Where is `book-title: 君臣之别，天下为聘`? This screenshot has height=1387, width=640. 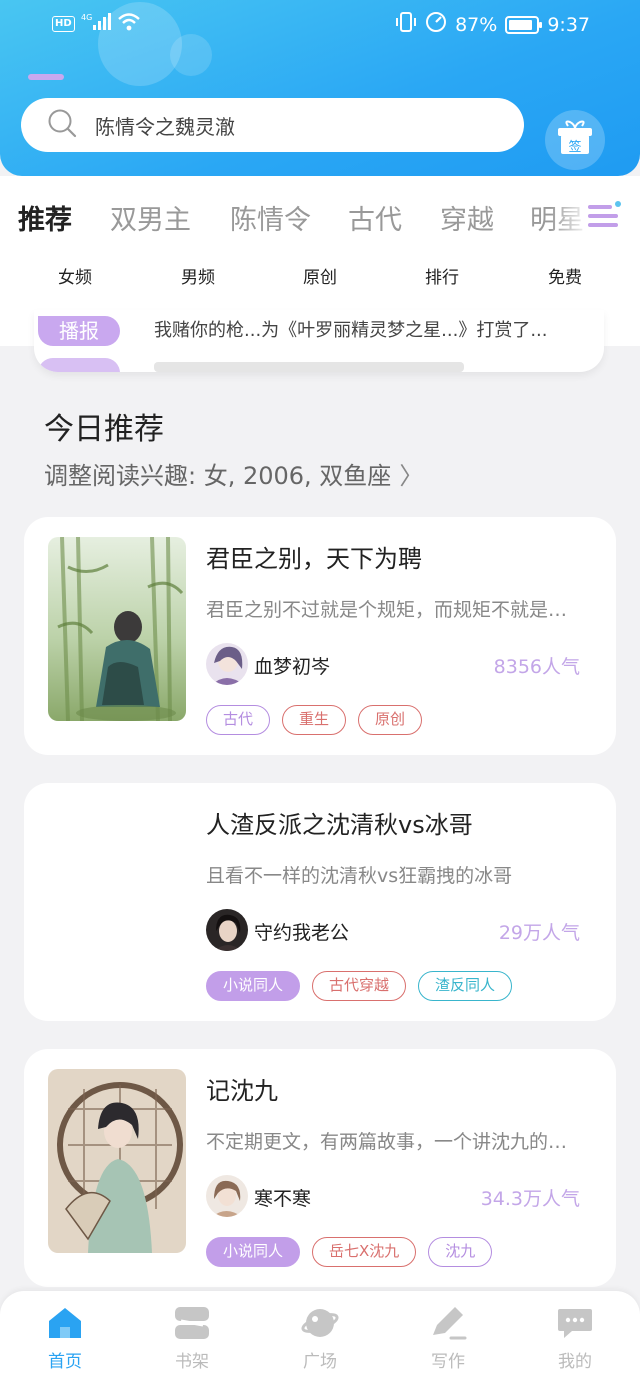
book-title: 君臣之别，天下为聘 is located at coordinates (314, 559).